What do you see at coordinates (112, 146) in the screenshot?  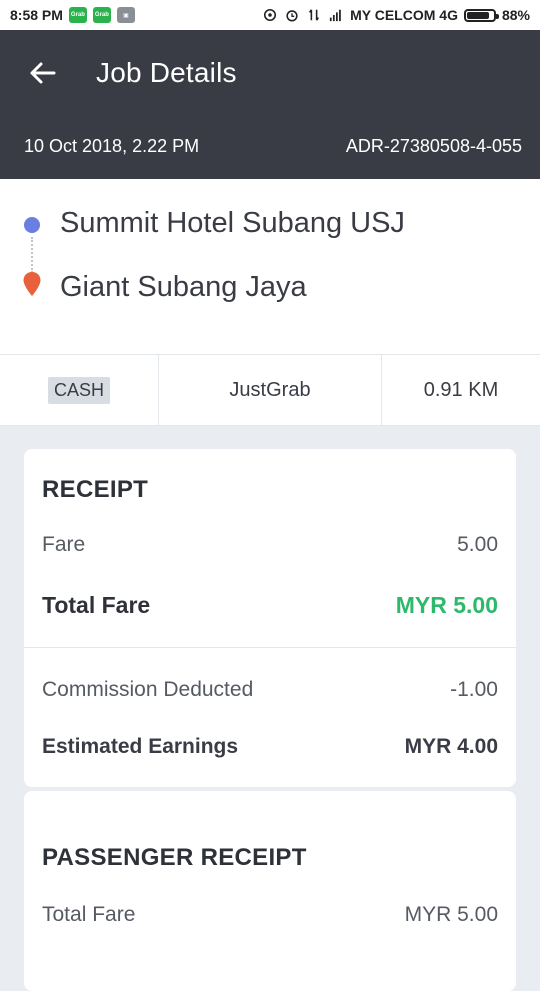 I see `job-date: 10 Oct 2018, 2.22 PM` at bounding box center [112, 146].